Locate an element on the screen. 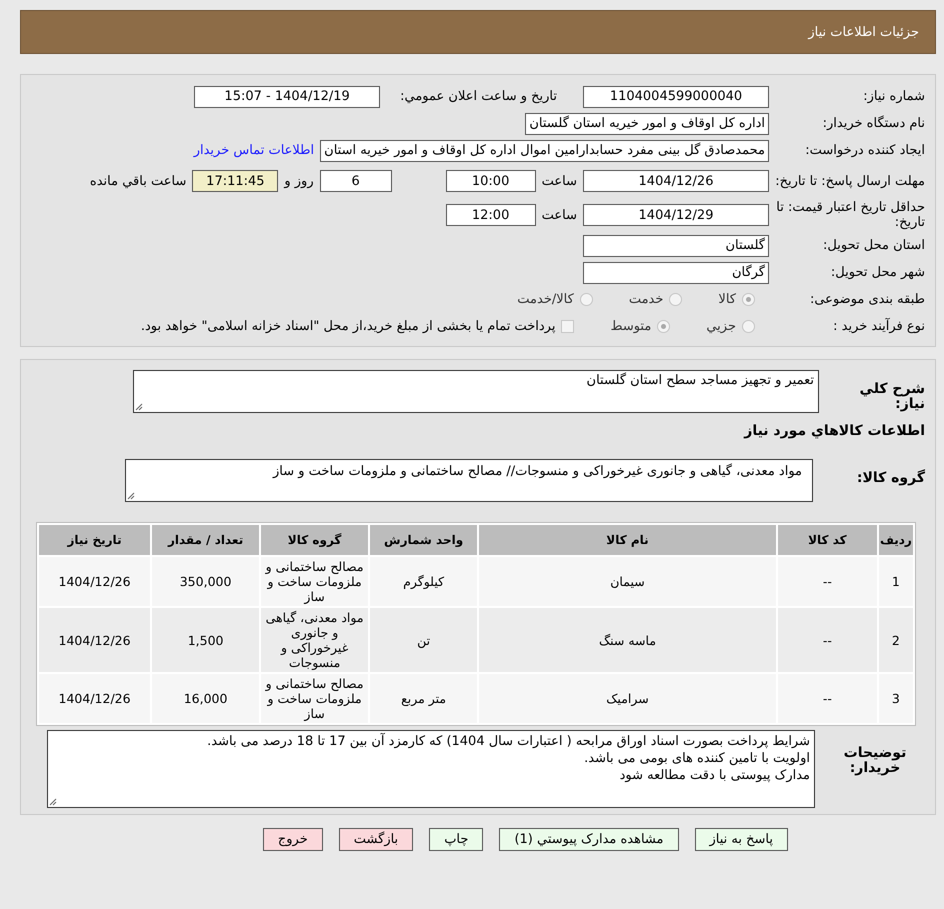  field-label: شهر محل تحویل: is located at coordinates (877, 272).